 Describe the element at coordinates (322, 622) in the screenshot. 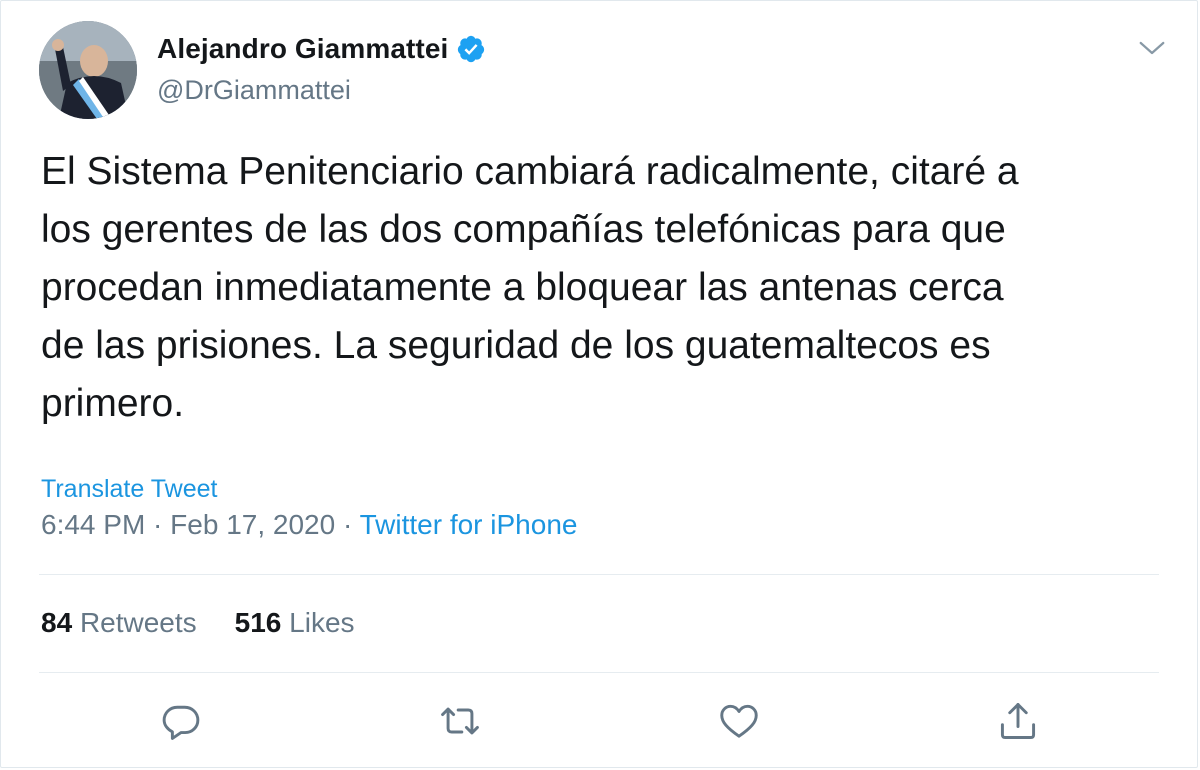

I see `likes-label: Likes` at that location.